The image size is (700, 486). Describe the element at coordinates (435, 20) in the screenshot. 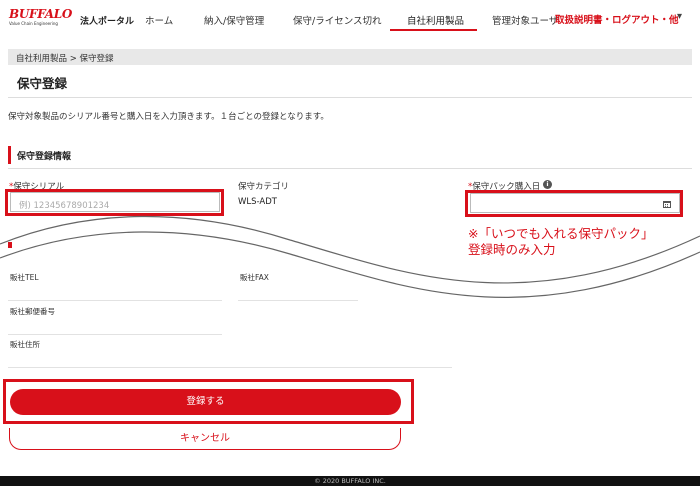

I see `nav-own-products: 自社利用製品` at that location.